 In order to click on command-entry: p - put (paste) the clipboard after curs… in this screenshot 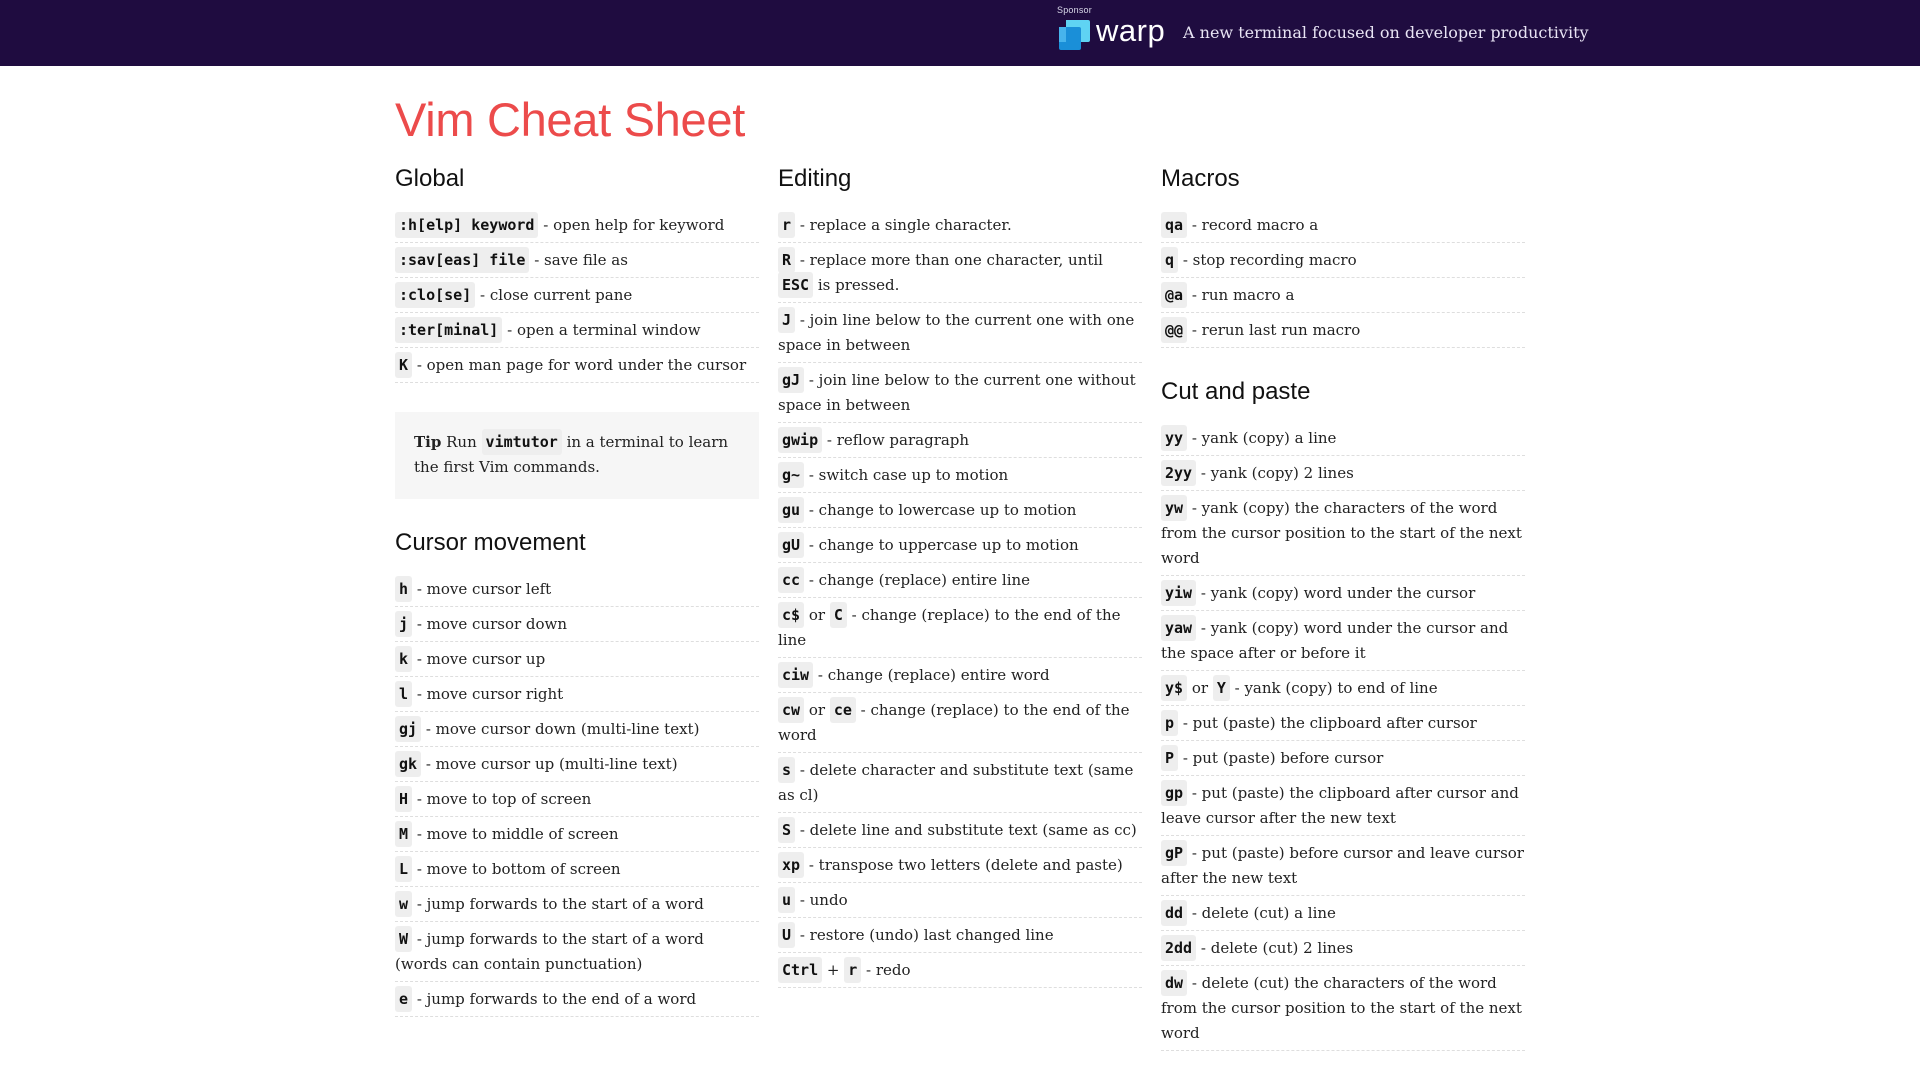, I will do `click(1343, 723)`.